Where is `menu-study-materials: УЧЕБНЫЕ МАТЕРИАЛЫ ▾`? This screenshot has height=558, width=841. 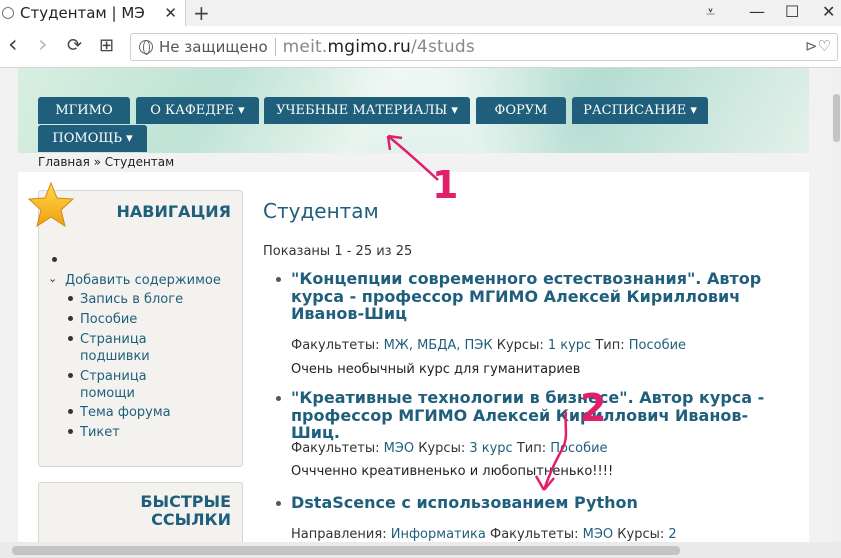
menu-study-materials: УЧЕБНЫЕ МАТЕРИАЛЫ ▾ is located at coordinates (367, 110).